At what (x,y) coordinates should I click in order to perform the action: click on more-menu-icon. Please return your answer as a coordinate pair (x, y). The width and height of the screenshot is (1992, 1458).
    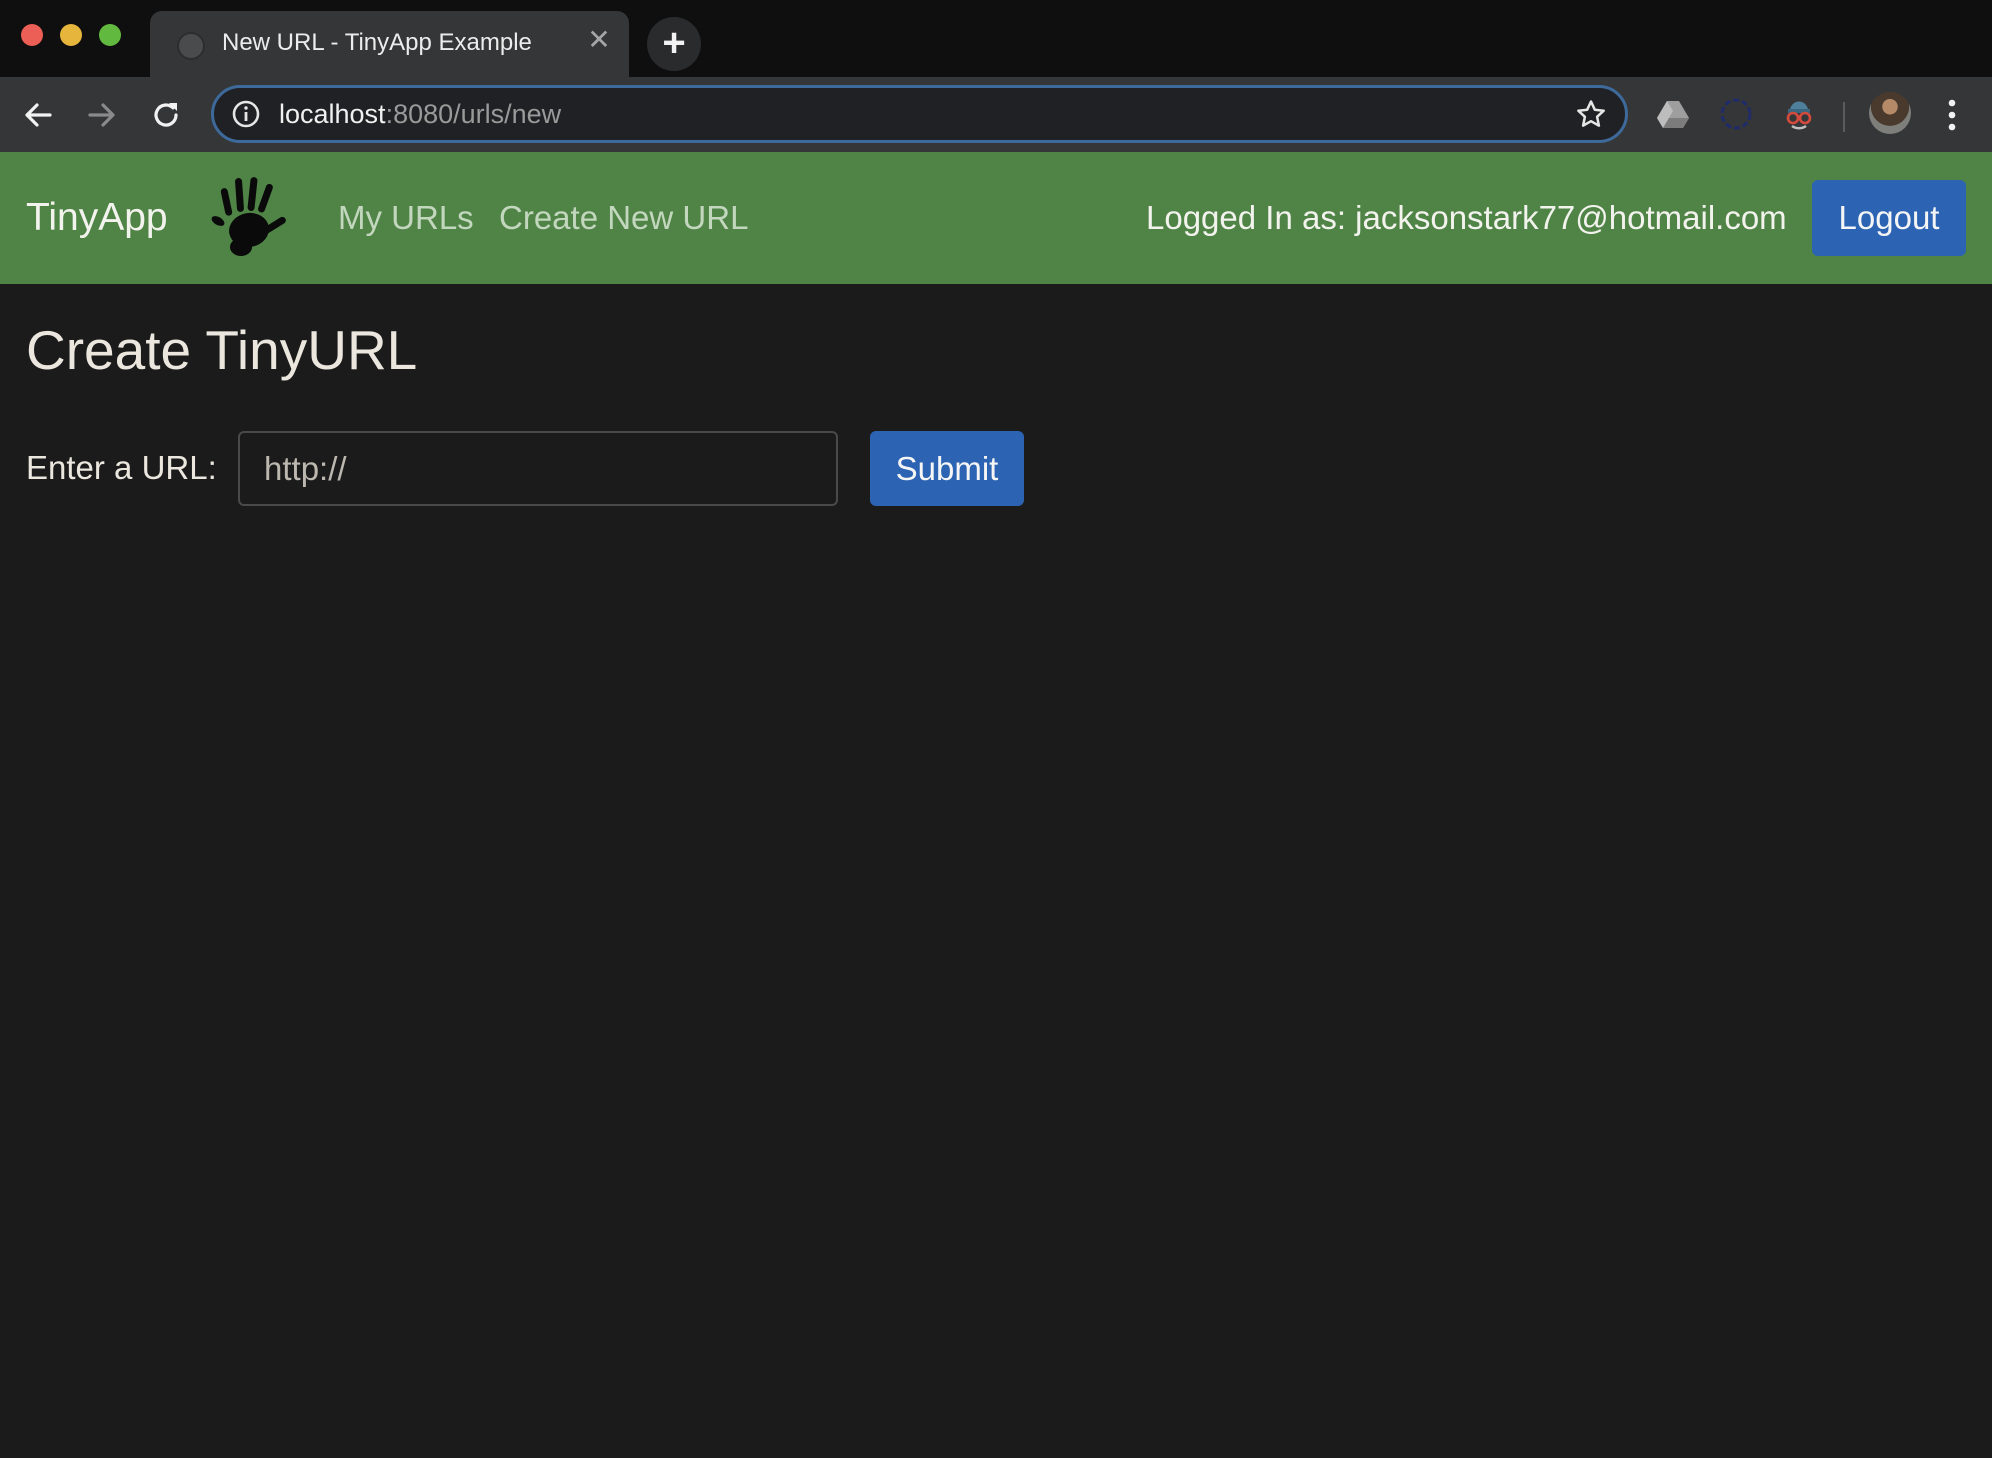
    Looking at the image, I should click on (1952, 115).